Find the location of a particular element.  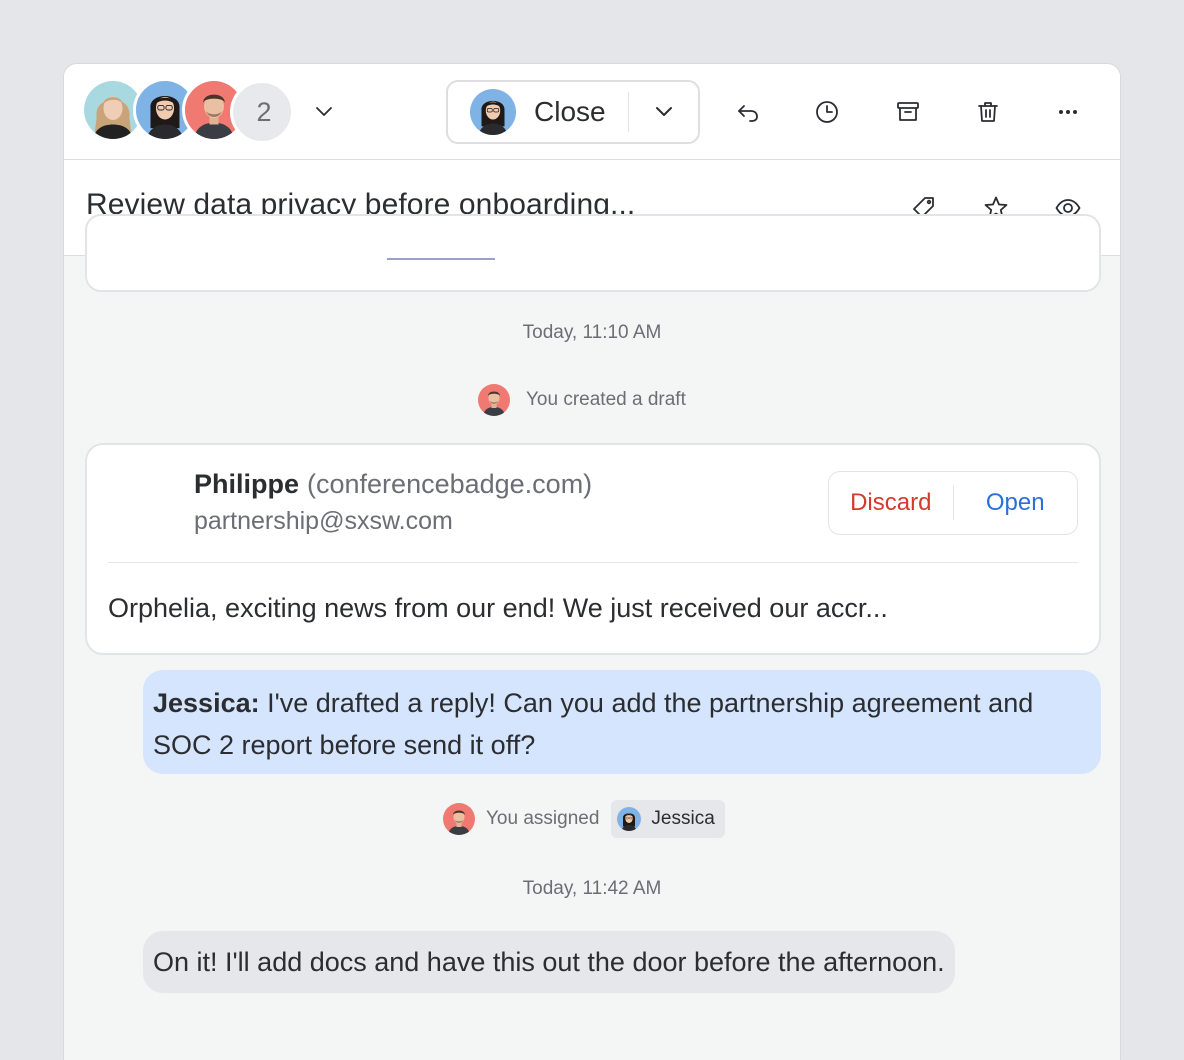

sender-org: (conferencebadge.com) is located at coordinates (450, 484).